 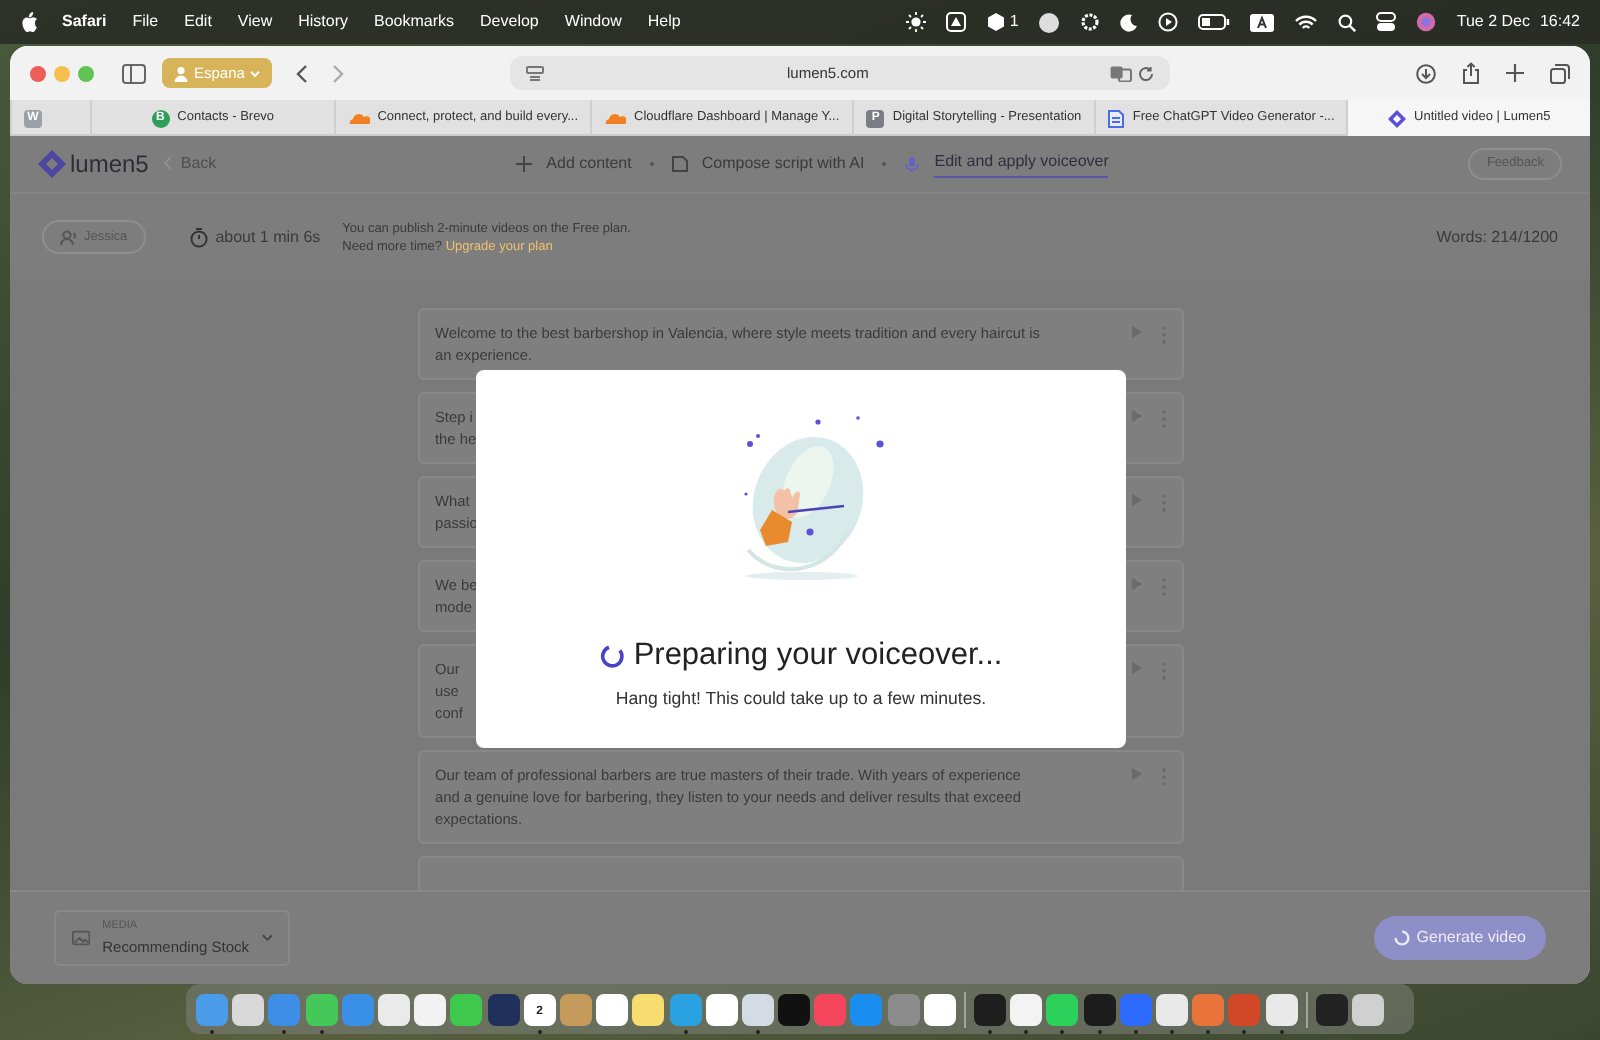 What do you see at coordinates (29, 22) in the screenshot?
I see `apple-icon` at bounding box center [29, 22].